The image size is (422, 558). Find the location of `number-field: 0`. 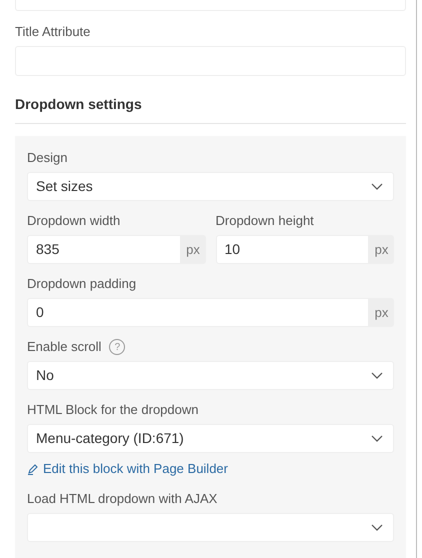

number-field: 0 is located at coordinates (198, 312).